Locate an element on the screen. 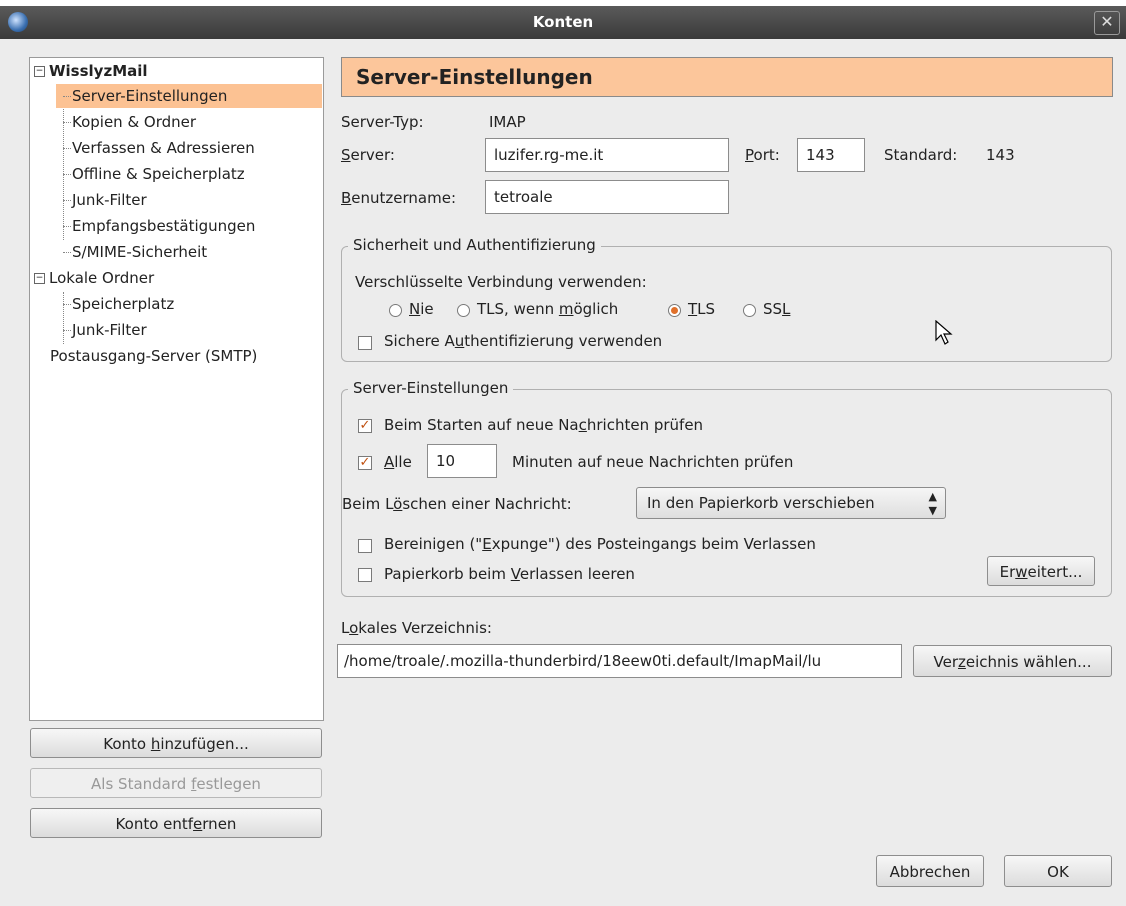 The image size is (1126, 906). close-icon: ✕ is located at coordinates (1107, 23).